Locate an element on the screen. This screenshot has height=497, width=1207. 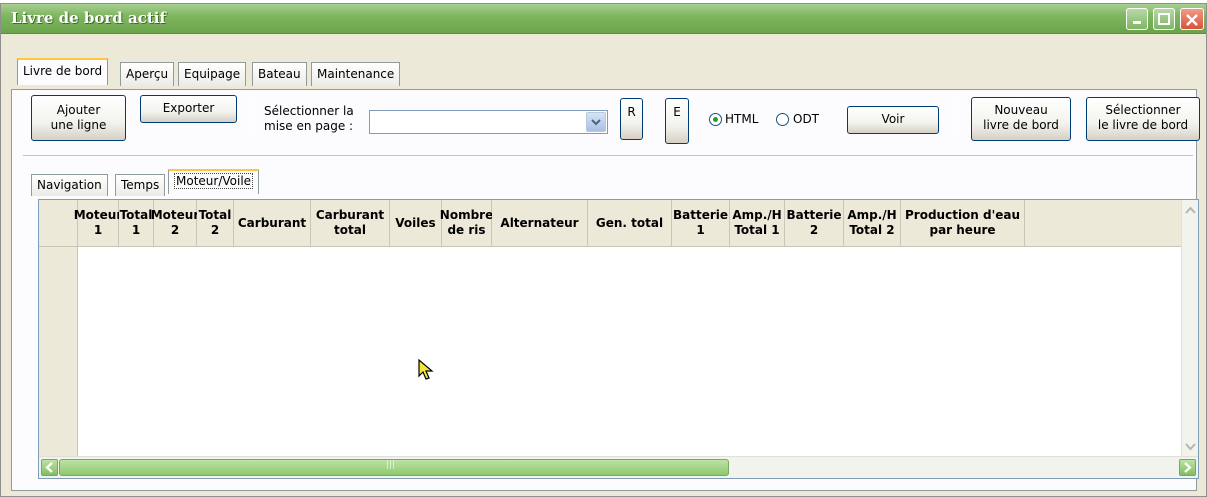
column-header: Alternateur is located at coordinates (540, 223).